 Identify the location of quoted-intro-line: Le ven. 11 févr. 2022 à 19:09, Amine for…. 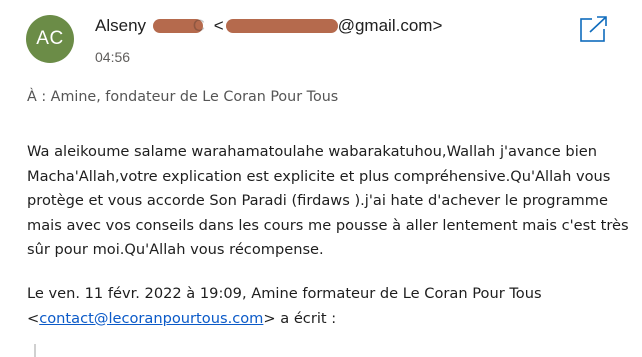
(284, 293).